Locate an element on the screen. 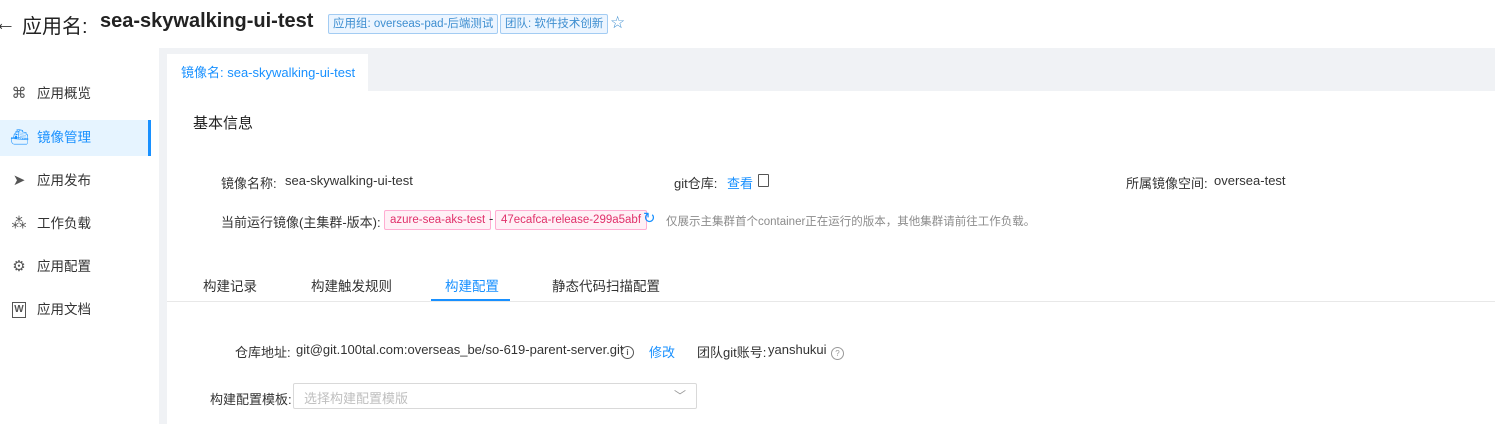 The image size is (1495, 424). version-tag: 47ecafca-release-299a5abf is located at coordinates (571, 220).